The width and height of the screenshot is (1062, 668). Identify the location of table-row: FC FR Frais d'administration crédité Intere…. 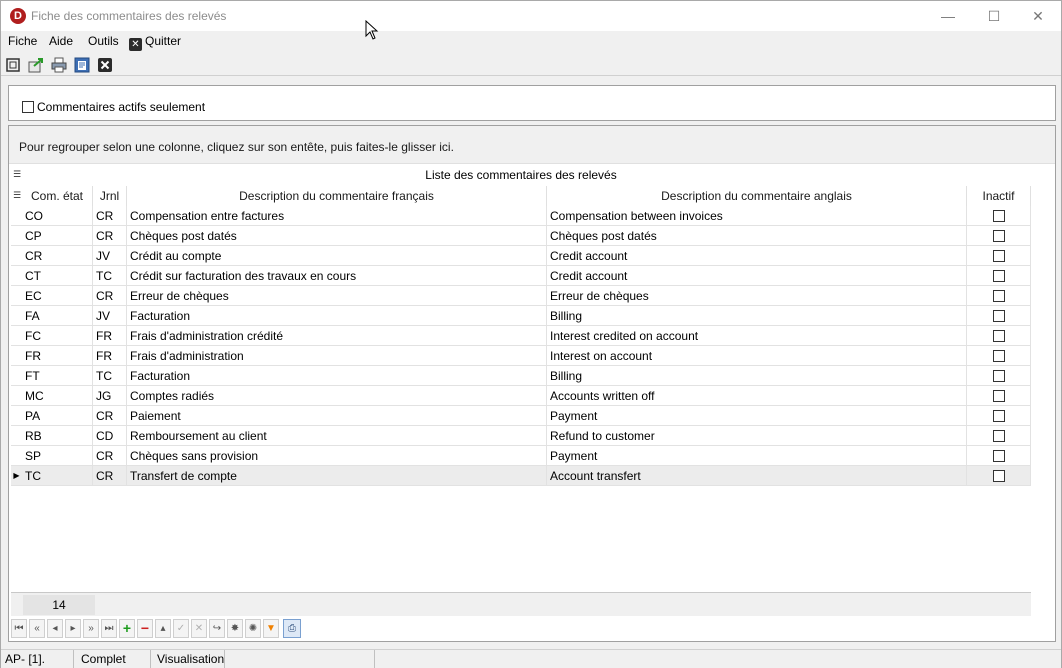
(521, 336).